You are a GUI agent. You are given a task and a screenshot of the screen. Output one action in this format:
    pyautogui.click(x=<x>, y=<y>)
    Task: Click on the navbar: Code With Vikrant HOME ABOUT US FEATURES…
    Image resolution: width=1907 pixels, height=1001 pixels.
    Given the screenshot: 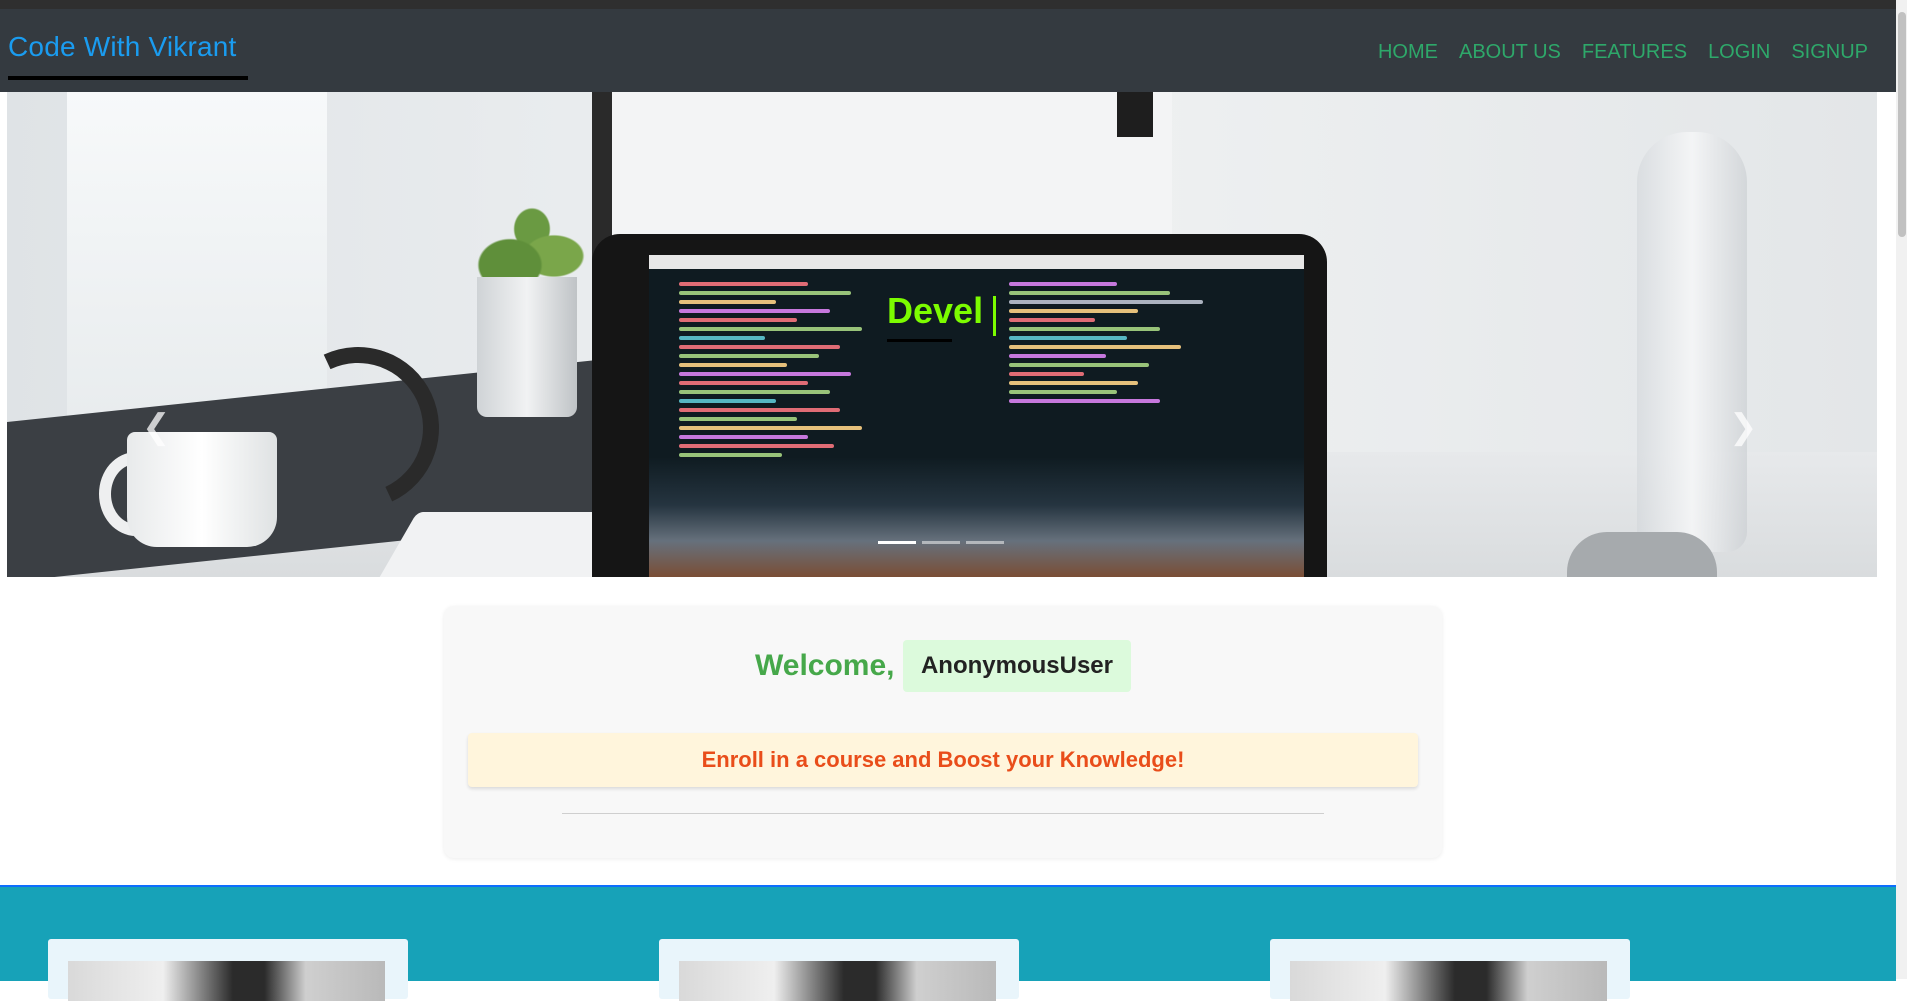 What is the action you would take?
    pyautogui.click(x=948, y=50)
    